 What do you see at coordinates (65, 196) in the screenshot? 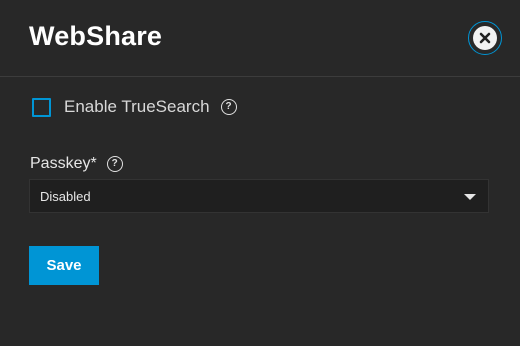
I see `passkey-selected-value: Disabled` at bounding box center [65, 196].